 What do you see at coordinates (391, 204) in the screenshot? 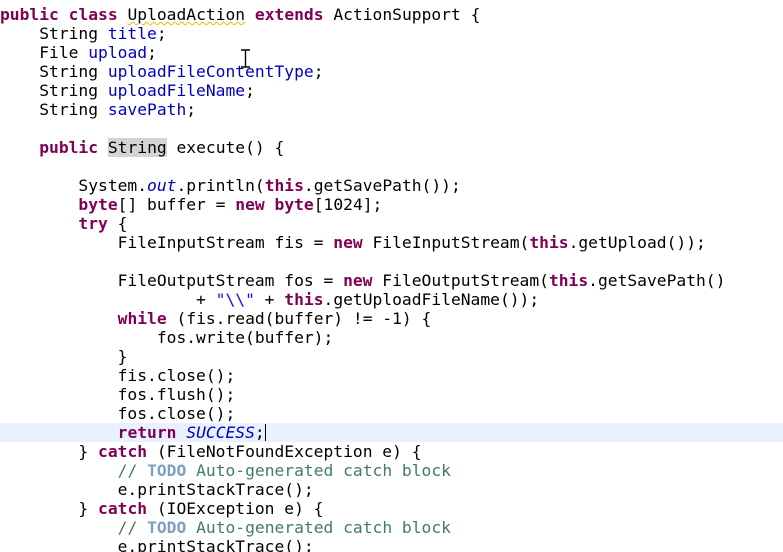
I see `code-line: byte[] buffer = new byte[1024];` at bounding box center [391, 204].